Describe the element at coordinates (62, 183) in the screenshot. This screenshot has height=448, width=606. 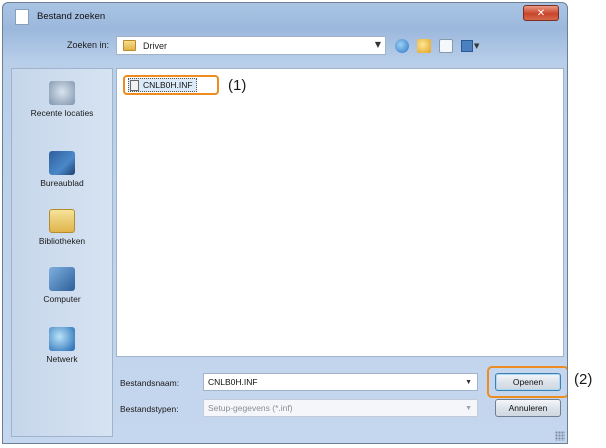
I see `place-label: Bureaublad` at that location.